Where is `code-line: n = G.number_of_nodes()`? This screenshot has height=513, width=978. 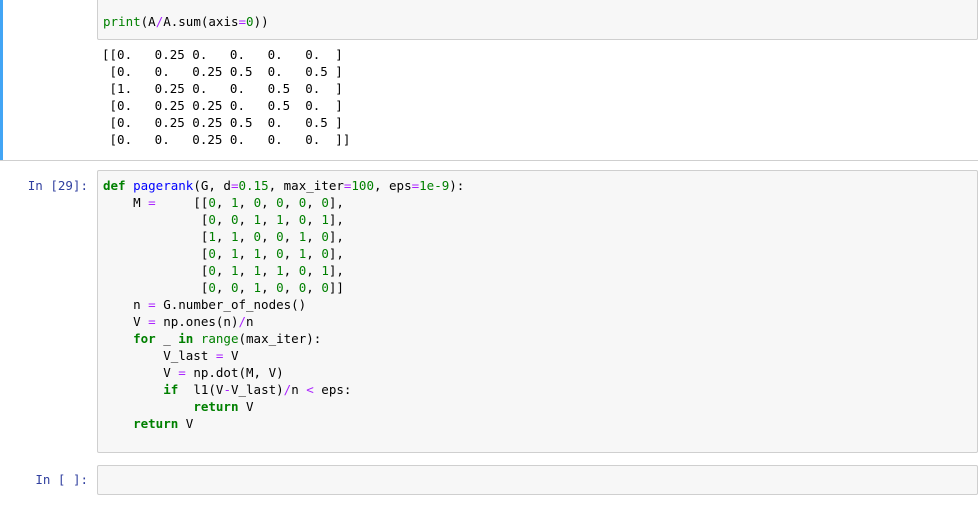 code-line: n = G.number_of_nodes() is located at coordinates (205, 304).